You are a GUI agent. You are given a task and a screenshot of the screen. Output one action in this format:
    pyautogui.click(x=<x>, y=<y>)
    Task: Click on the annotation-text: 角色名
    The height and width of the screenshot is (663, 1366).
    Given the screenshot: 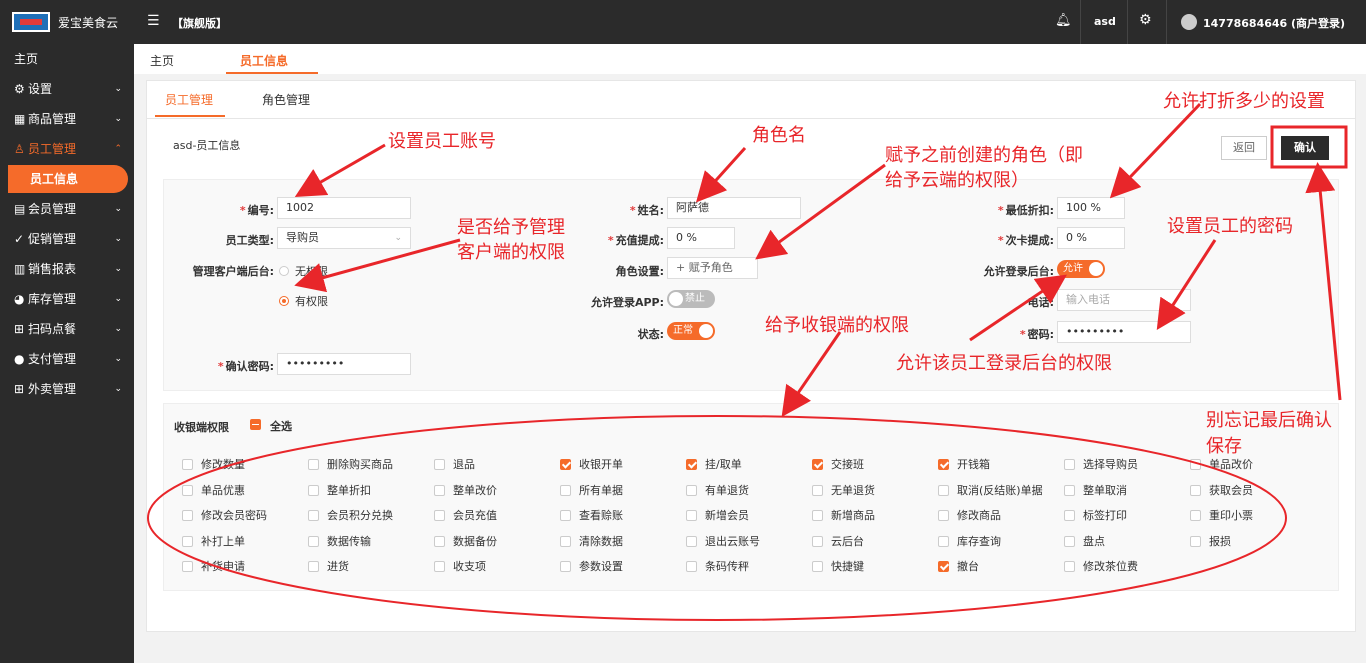 What is the action you would take?
    pyautogui.click(x=779, y=135)
    